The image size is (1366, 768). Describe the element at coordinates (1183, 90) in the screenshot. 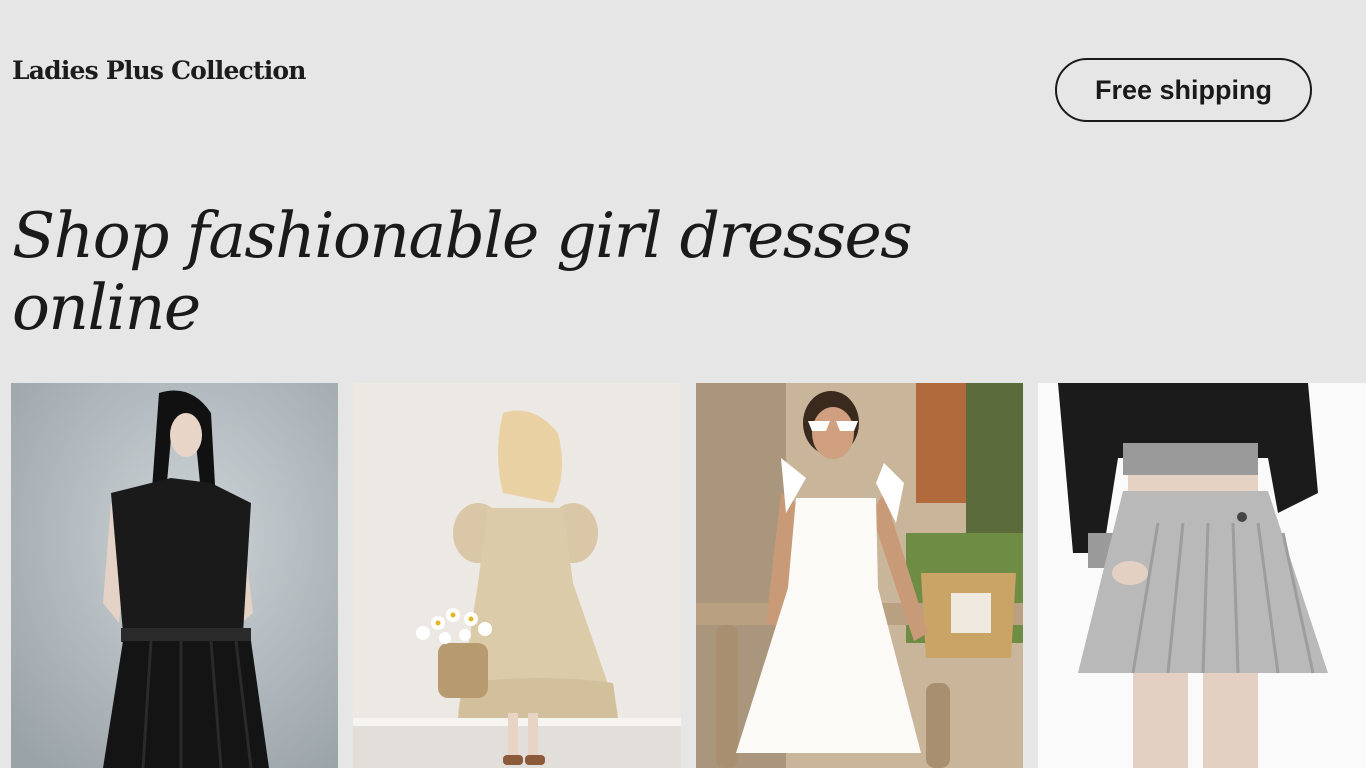

I see `free-shipping-button: Free shipping` at that location.